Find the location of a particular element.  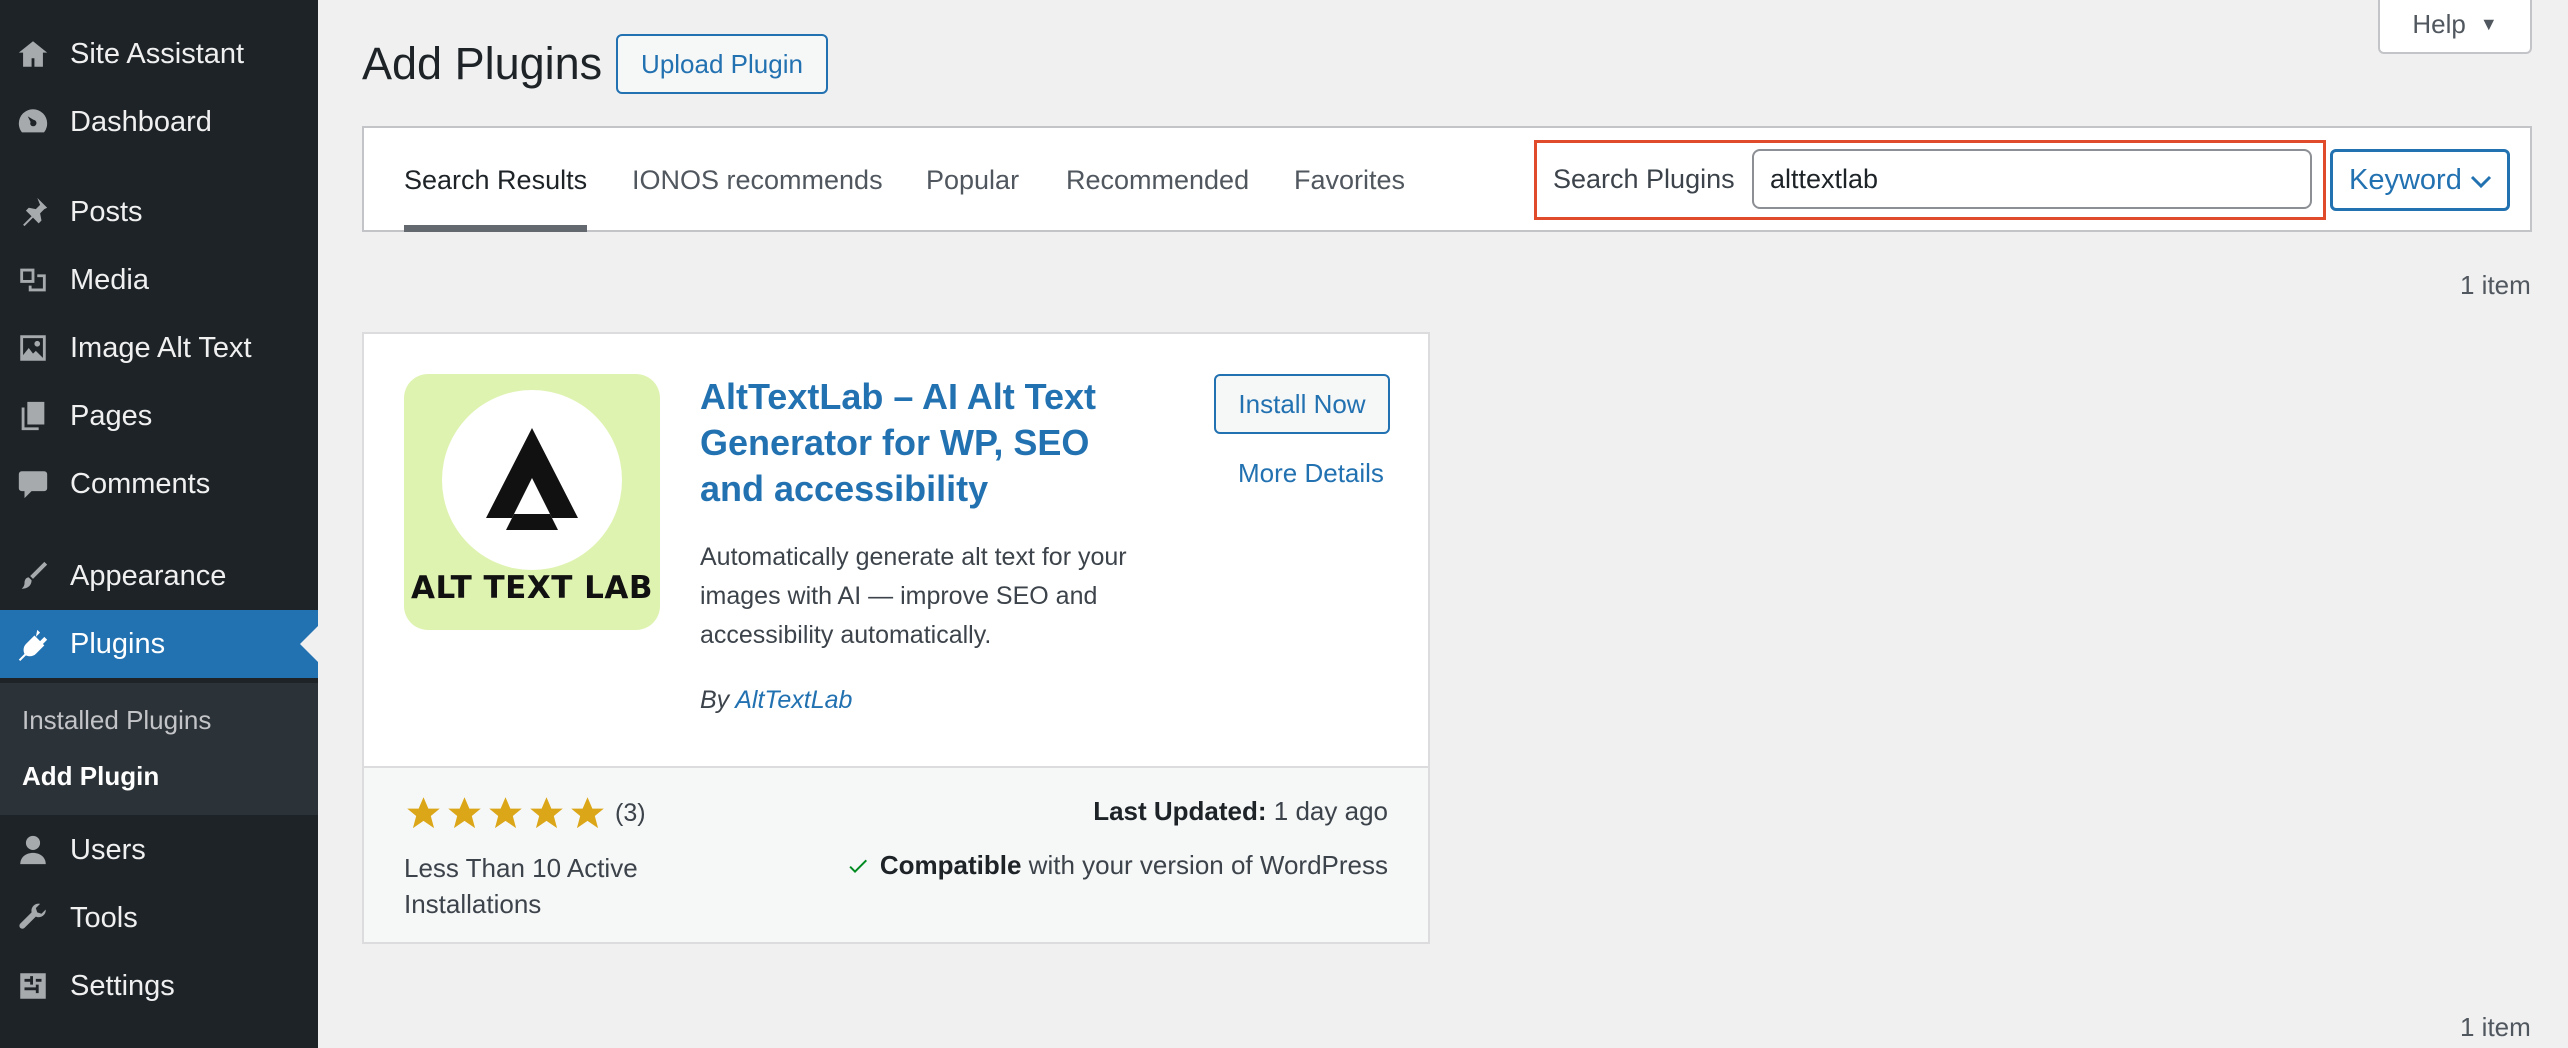

sidebar-item-site-assistant: Site Assistant is located at coordinates (159, 54).